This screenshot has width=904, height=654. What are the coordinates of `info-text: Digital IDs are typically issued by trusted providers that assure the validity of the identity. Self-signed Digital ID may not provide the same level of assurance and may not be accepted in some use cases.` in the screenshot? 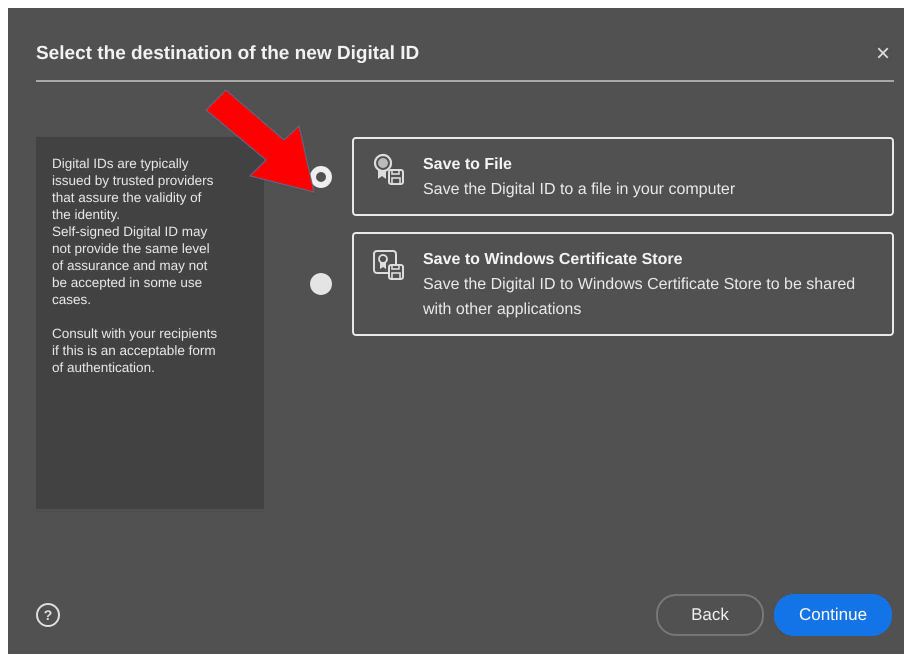 It's located at (133, 231).